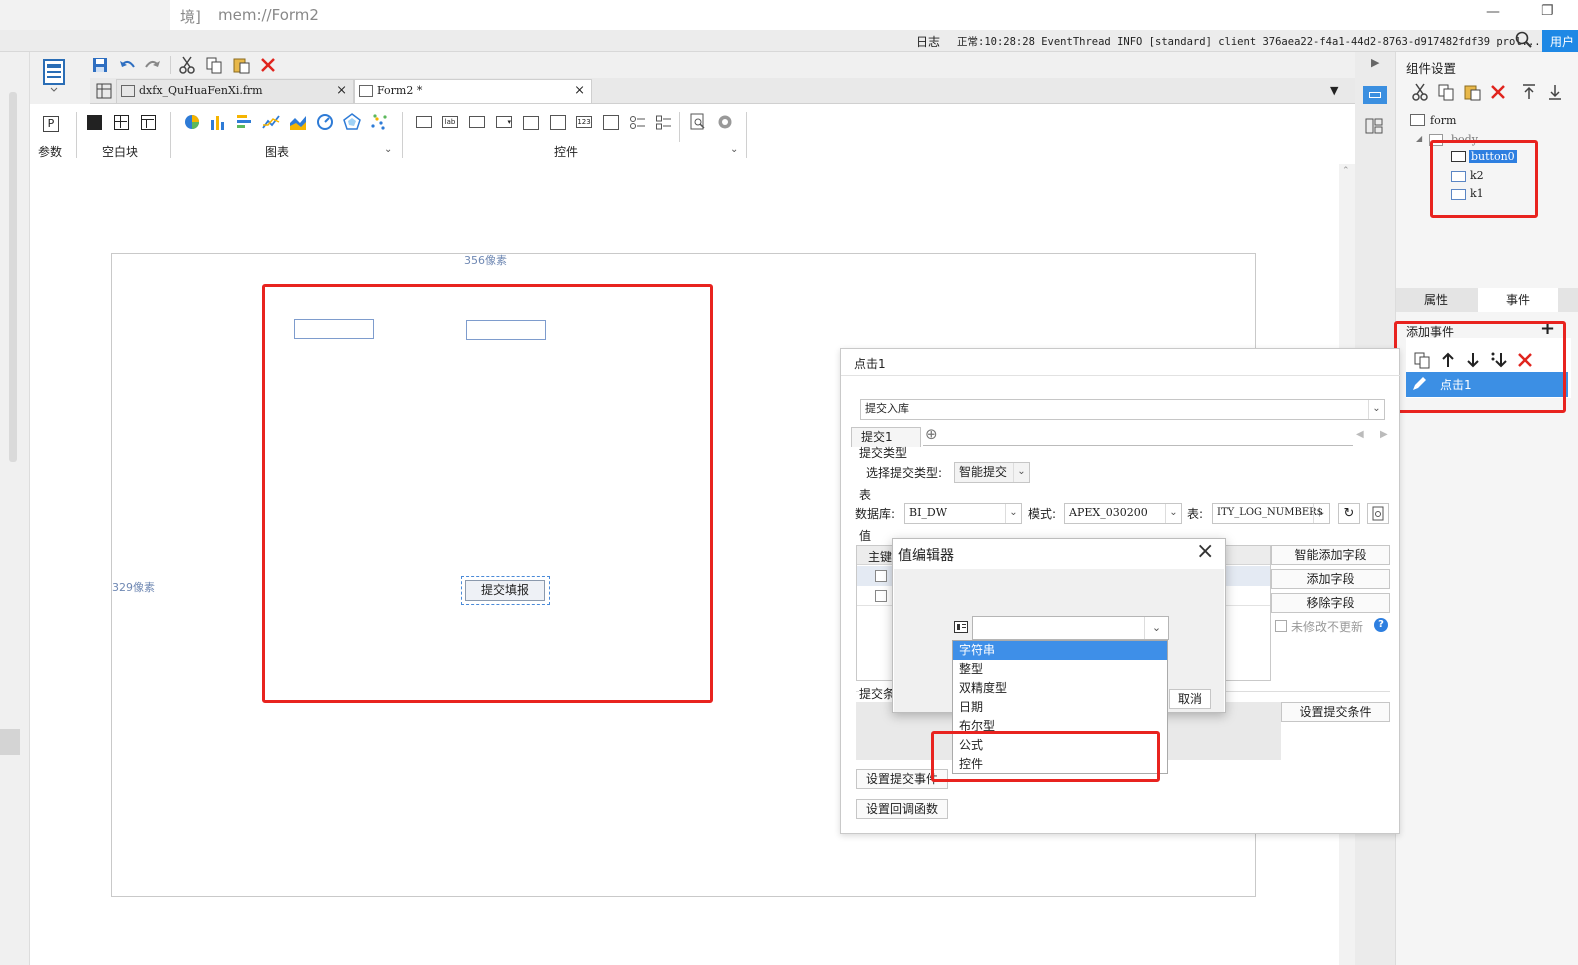  Describe the element at coordinates (566, 152) in the screenshot. I see `group-control-label: 控件` at that location.